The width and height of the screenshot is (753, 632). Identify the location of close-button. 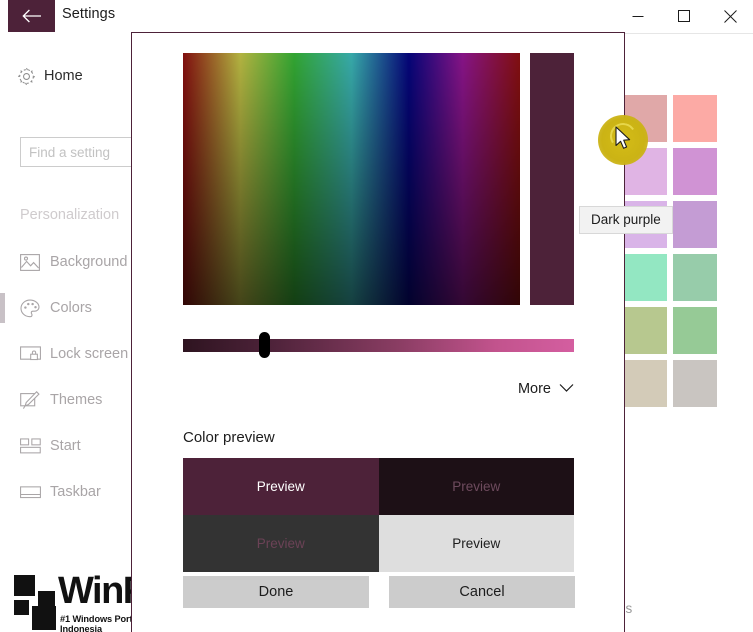
(730, 16).